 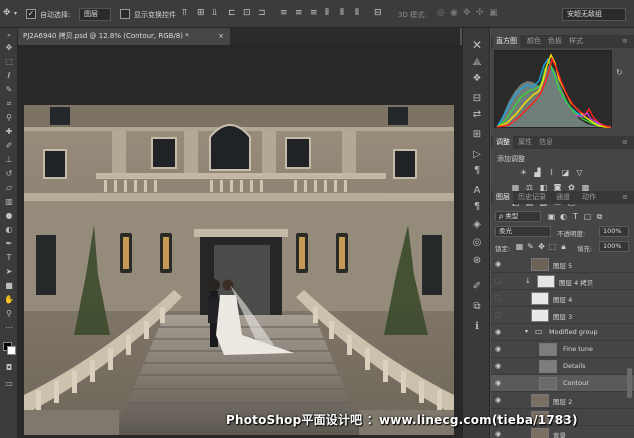 What do you see at coordinates (493, 13) in the screenshot?
I see `3d-scale-icon: ▣` at bounding box center [493, 13].